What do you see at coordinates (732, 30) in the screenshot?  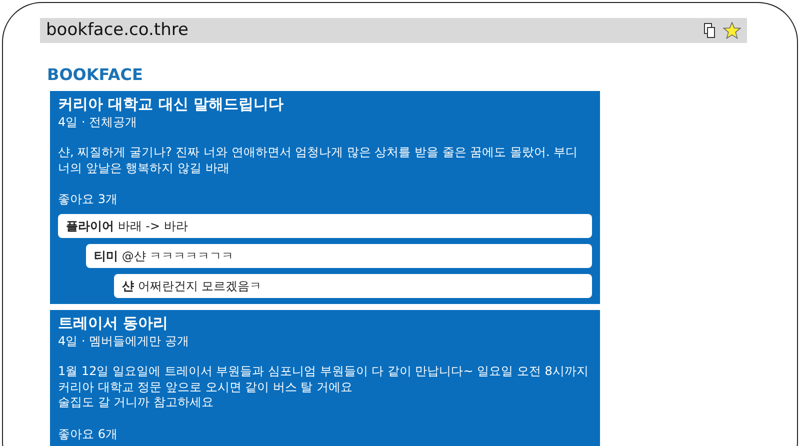 I see `star-icon` at bounding box center [732, 30].